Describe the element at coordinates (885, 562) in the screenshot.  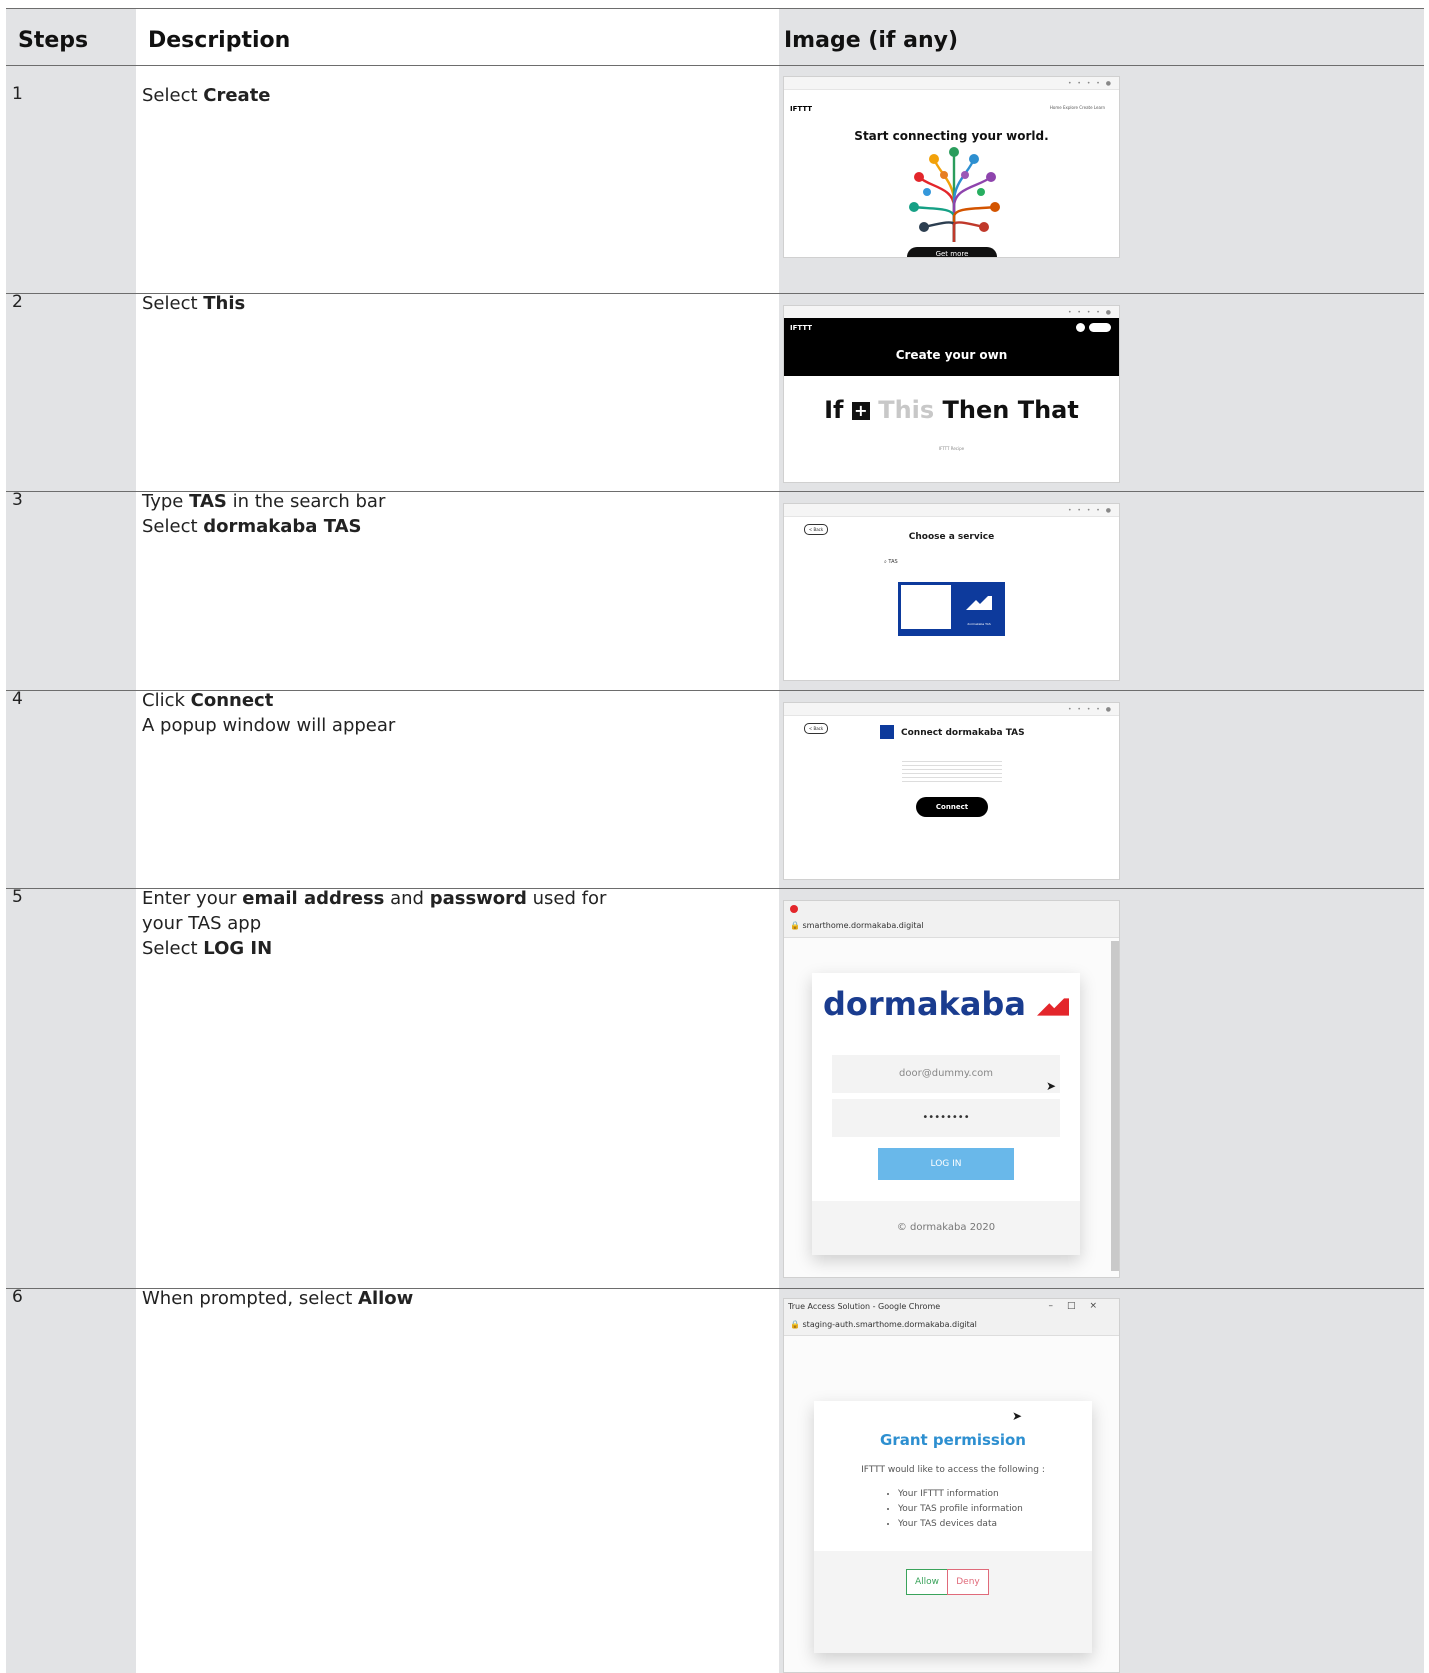
I see `search-icon: ⌕` at that location.